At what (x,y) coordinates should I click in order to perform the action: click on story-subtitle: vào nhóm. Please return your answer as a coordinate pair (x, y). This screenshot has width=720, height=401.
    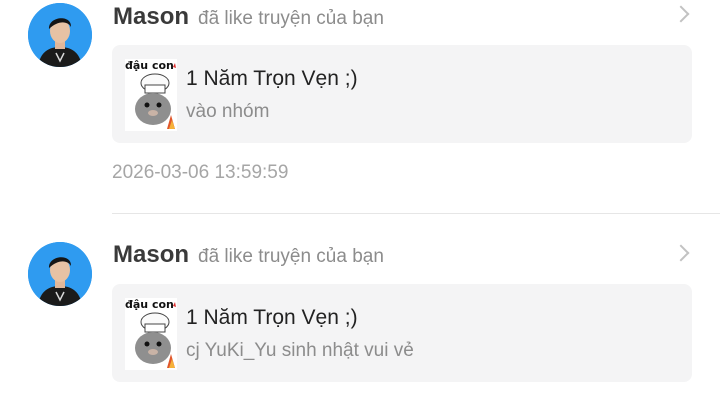
    Looking at the image, I should click on (228, 111).